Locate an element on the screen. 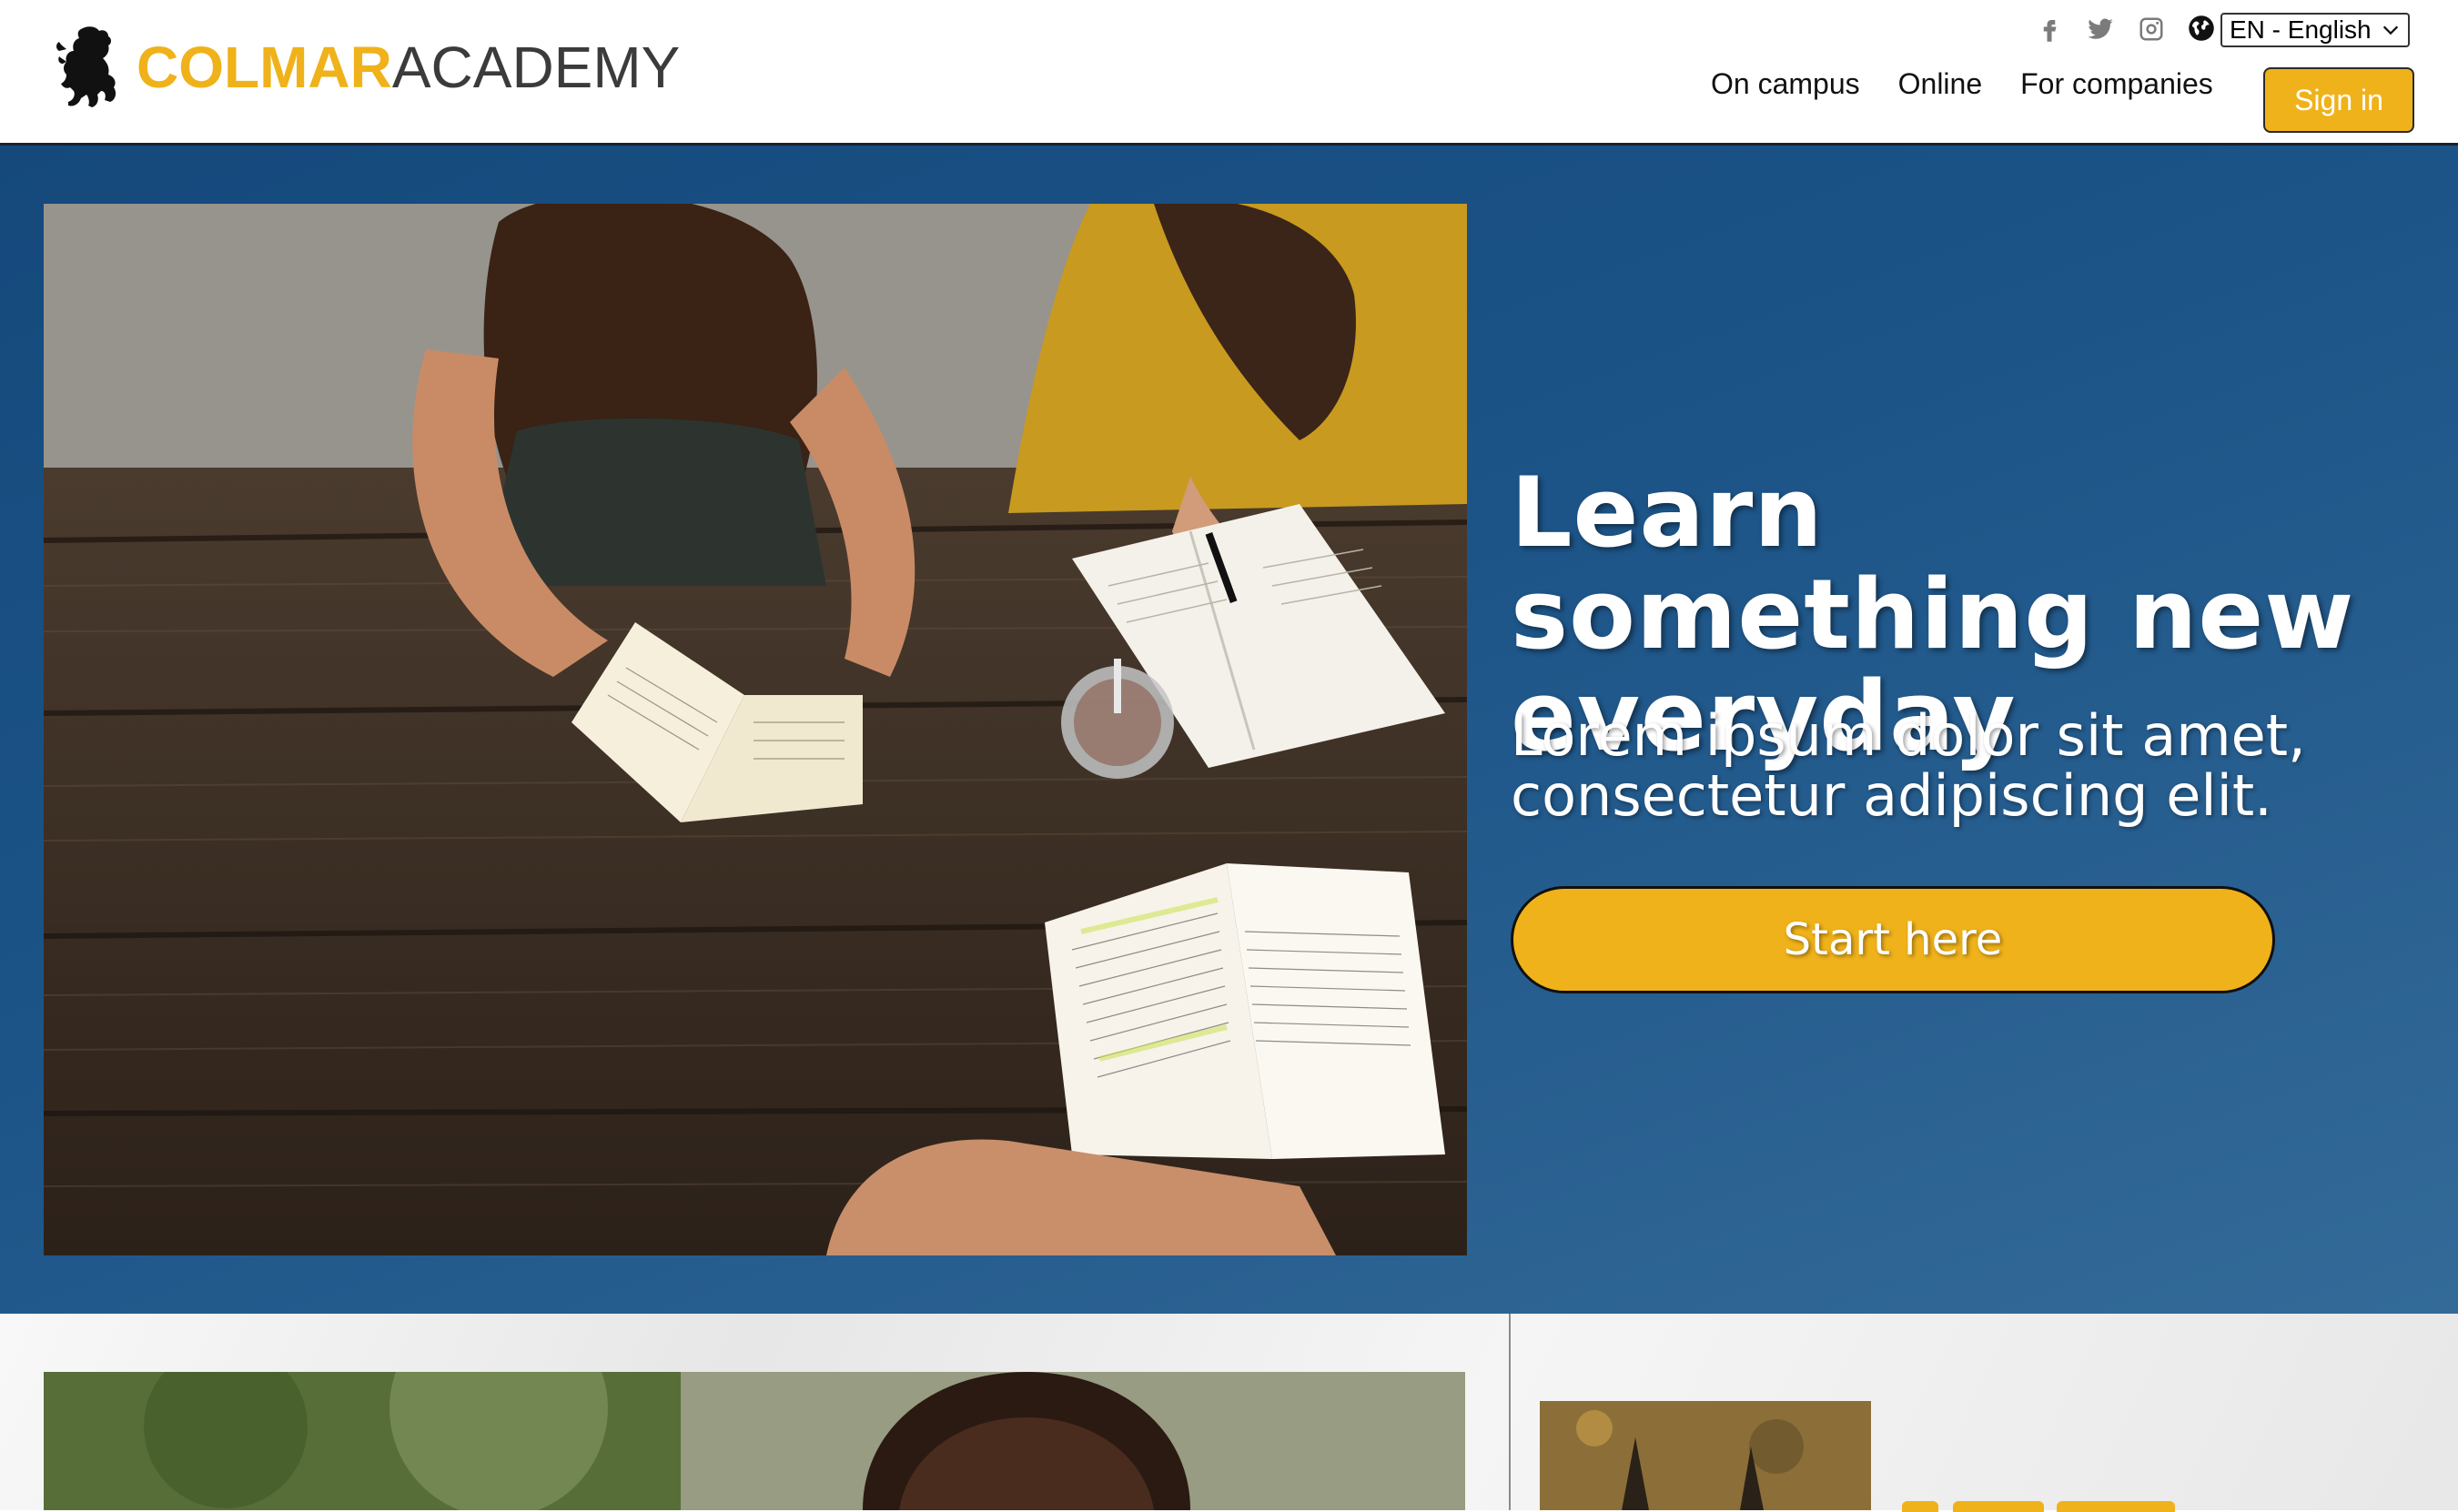 The width and height of the screenshot is (2458, 1512). twitter-icon is located at coordinates (2100, 29).